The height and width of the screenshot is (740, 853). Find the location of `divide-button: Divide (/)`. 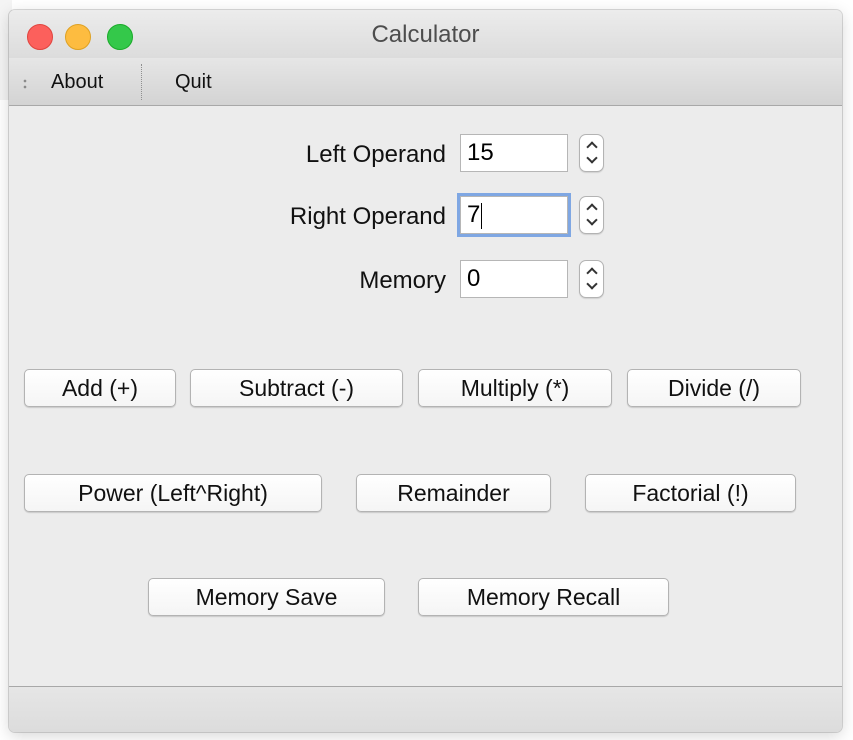

divide-button: Divide (/) is located at coordinates (714, 388).